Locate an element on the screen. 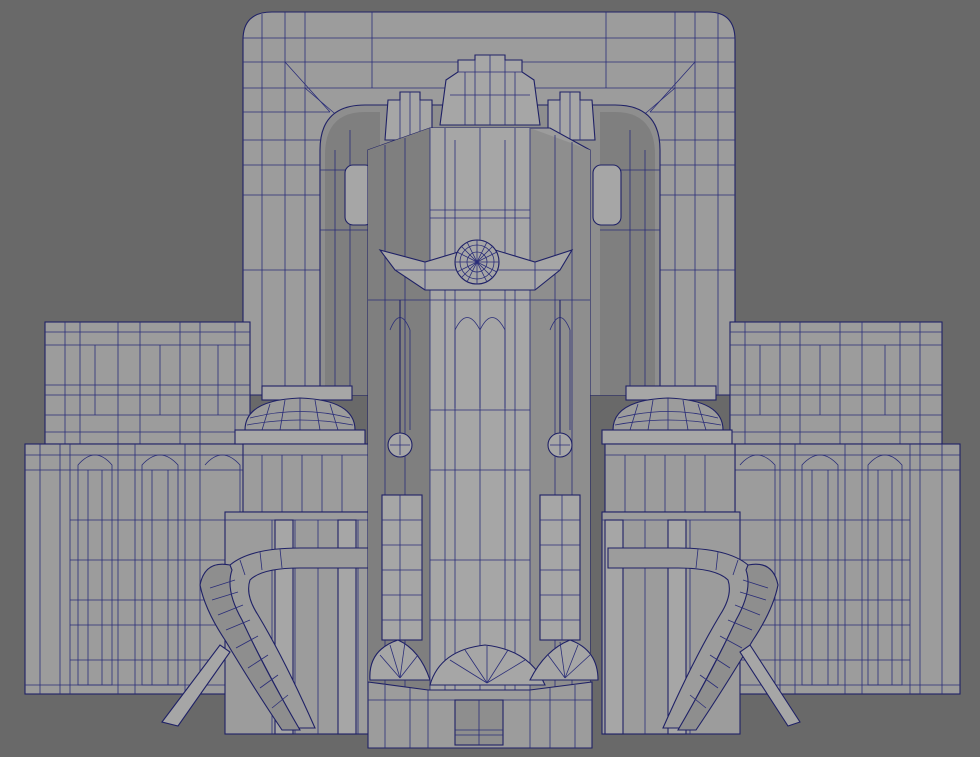  left-wing is located at coordinates (137, 508).